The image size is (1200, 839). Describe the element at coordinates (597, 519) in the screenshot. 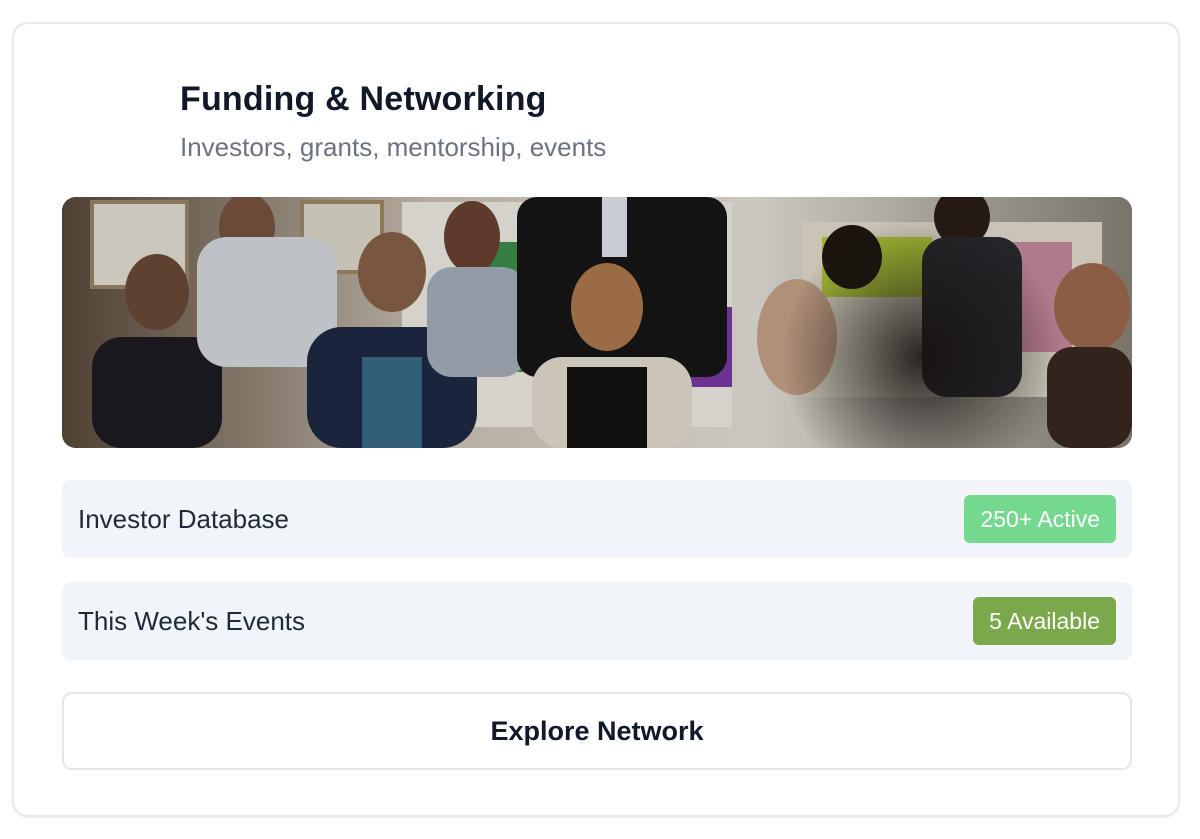

I see `investor-database-row: Investor Database 250+ Active` at that location.